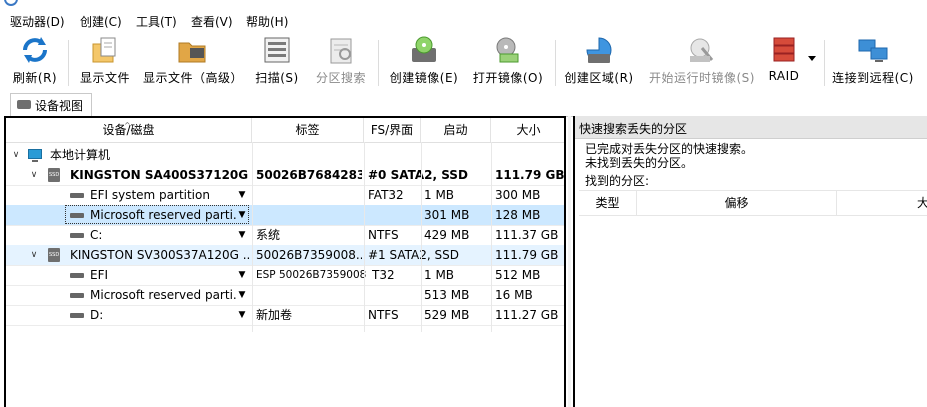 This screenshot has height=407, width=927. What do you see at coordinates (784, 50) in the screenshot?
I see `raid-icon` at bounding box center [784, 50].